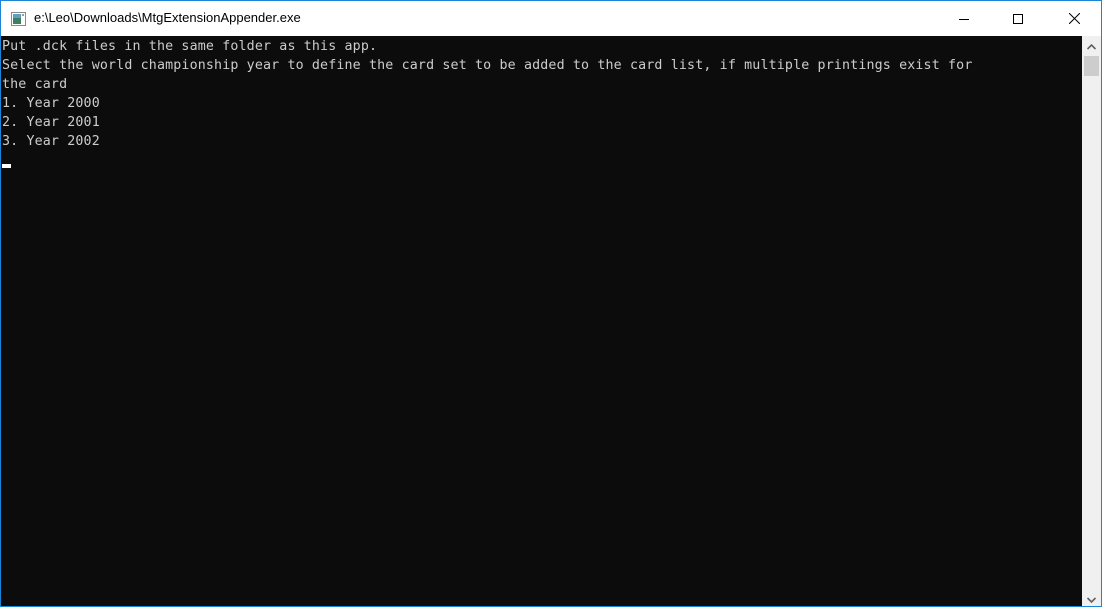 This screenshot has width=1102, height=607. I want to click on chevron-down-icon, so click(1091, 597).